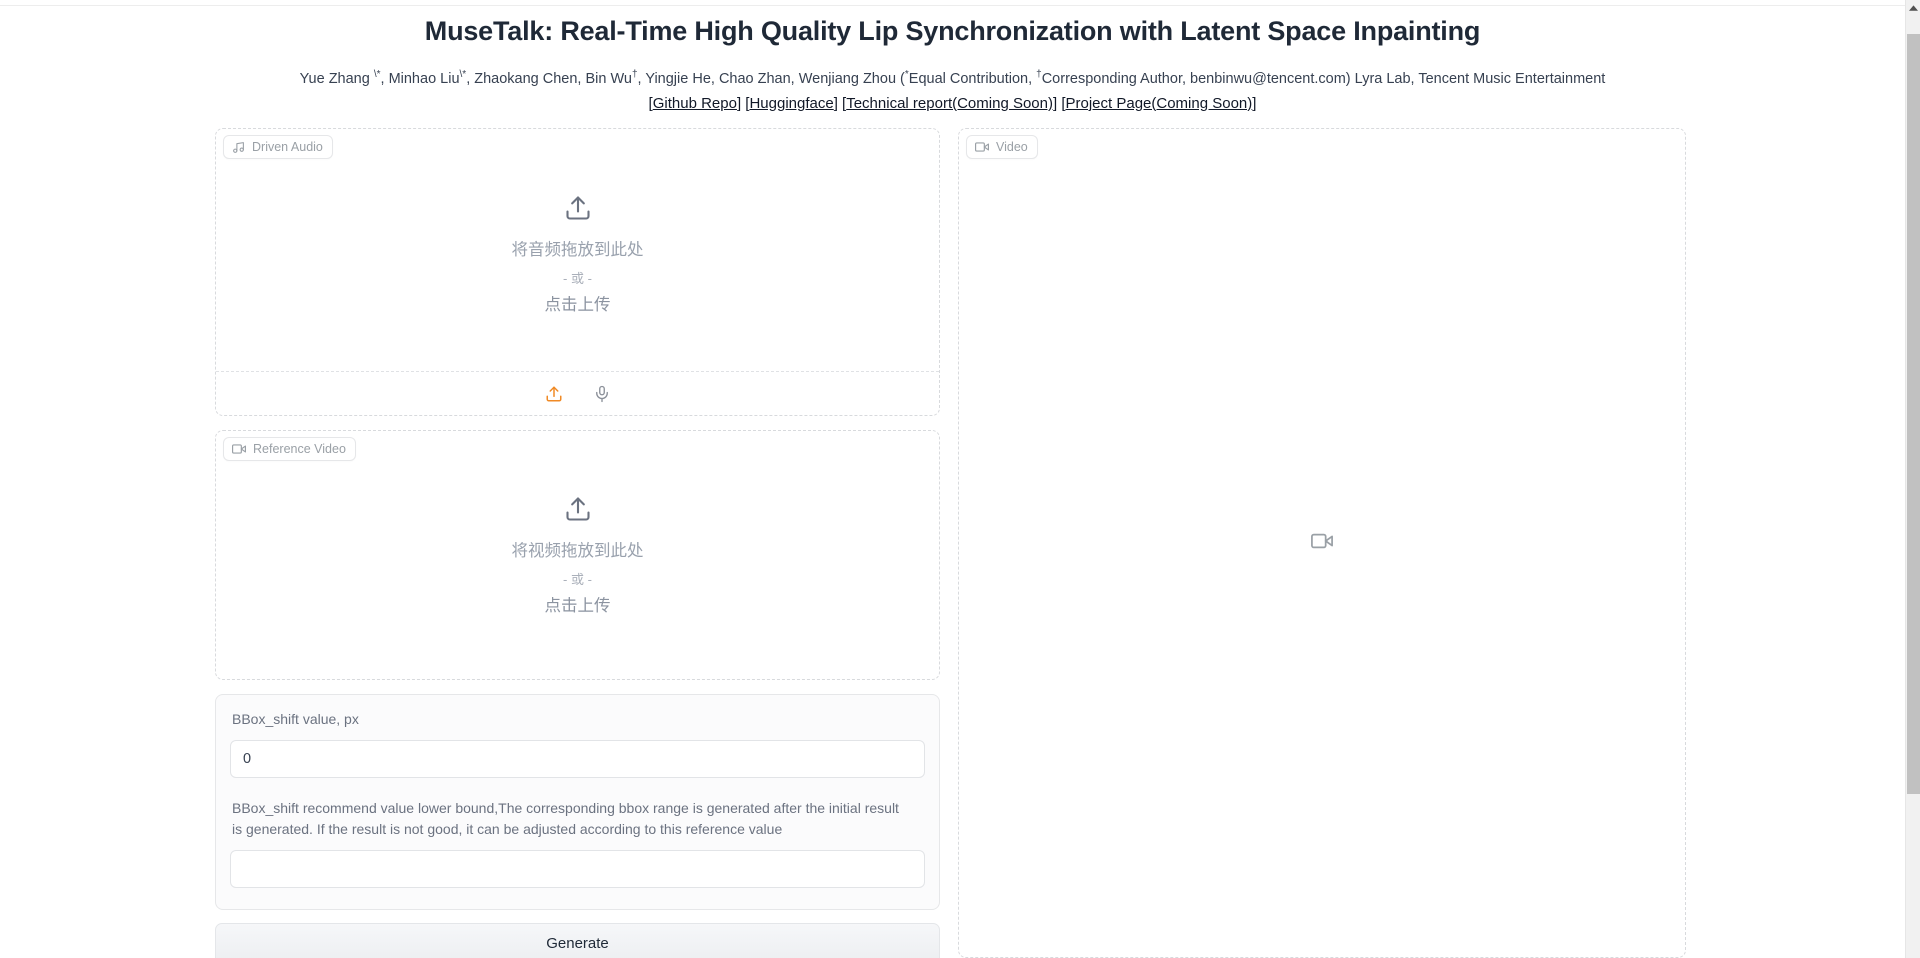  What do you see at coordinates (791, 103) in the screenshot?
I see `huggingface-link: Huggingface` at bounding box center [791, 103].